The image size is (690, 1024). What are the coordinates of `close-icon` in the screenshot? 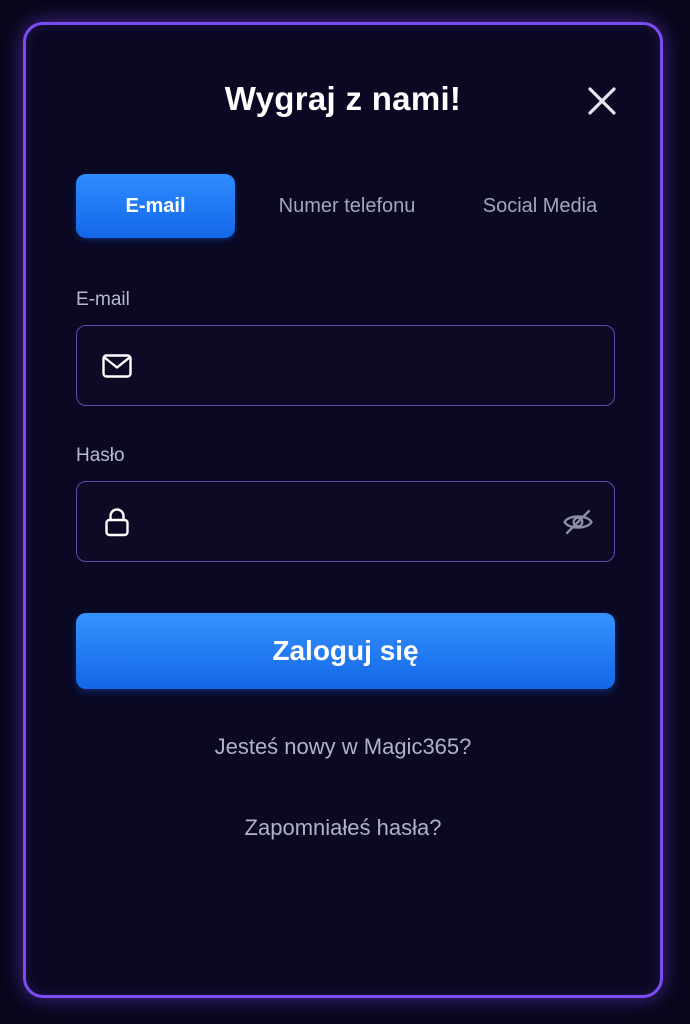 It's located at (602, 101).